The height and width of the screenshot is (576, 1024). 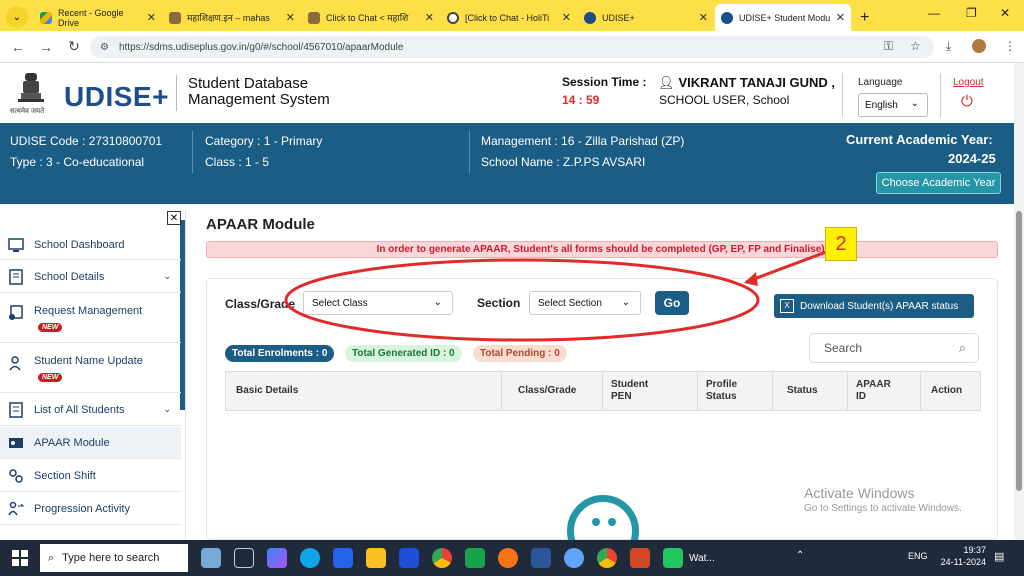 What do you see at coordinates (585, 303) in the screenshot?
I see `section-select: Select Section ⌄` at bounding box center [585, 303].